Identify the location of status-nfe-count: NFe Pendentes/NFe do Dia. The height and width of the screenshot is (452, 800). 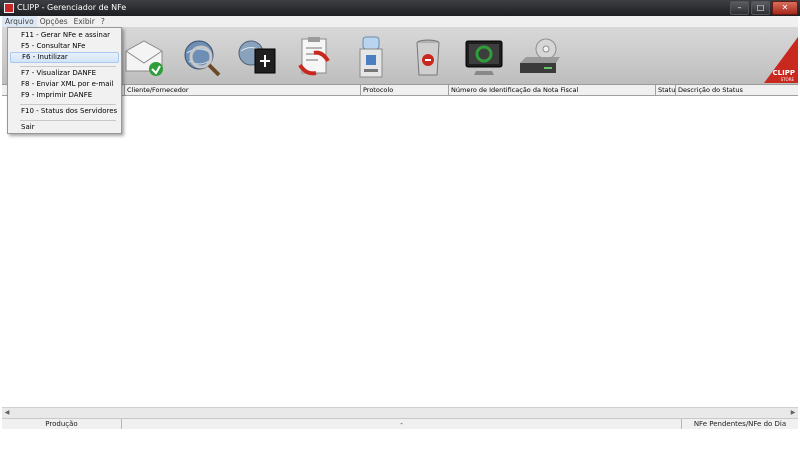
(740, 424).